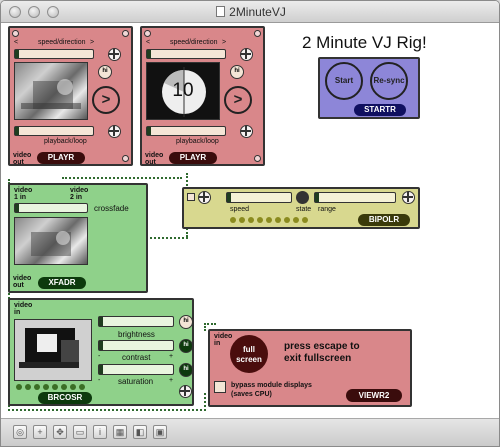 This screenshot has width=500, height=447. I want to click on video-in-label-2: in, so click(17, 312).